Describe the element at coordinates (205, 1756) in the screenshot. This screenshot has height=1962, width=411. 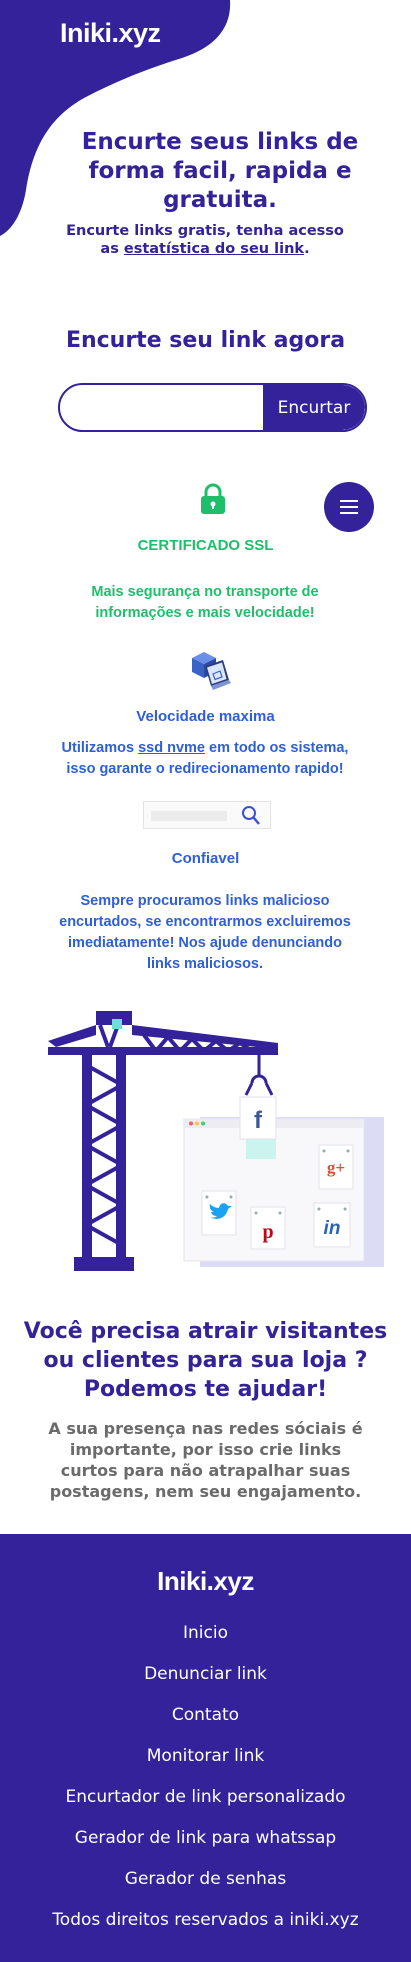
I see `footer-link-monitorar: Monitorar link` at that location.